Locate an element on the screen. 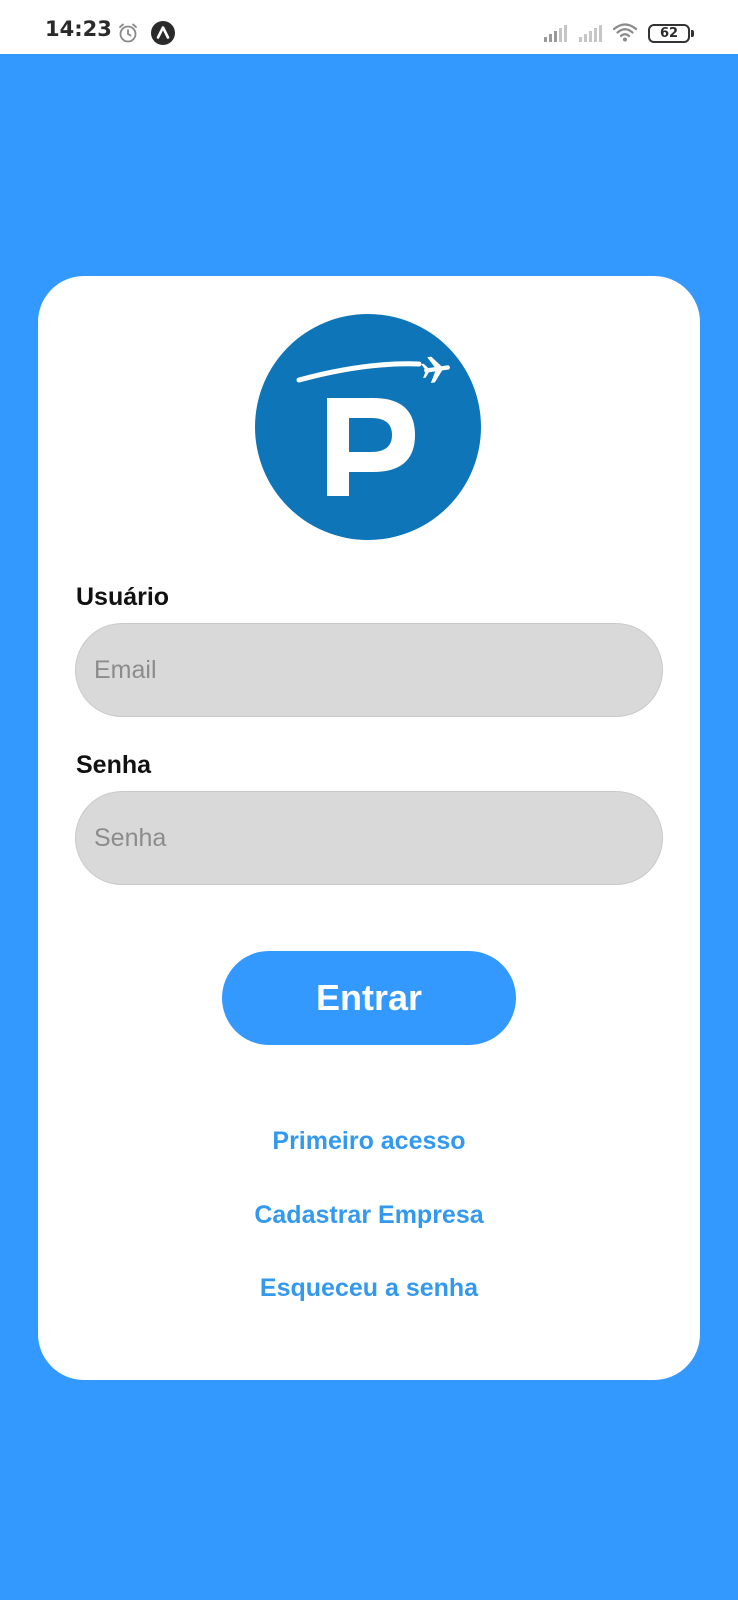 This screenshot has height=1600, width=738. battery-level: 62 is located at coordinates (669, 33).